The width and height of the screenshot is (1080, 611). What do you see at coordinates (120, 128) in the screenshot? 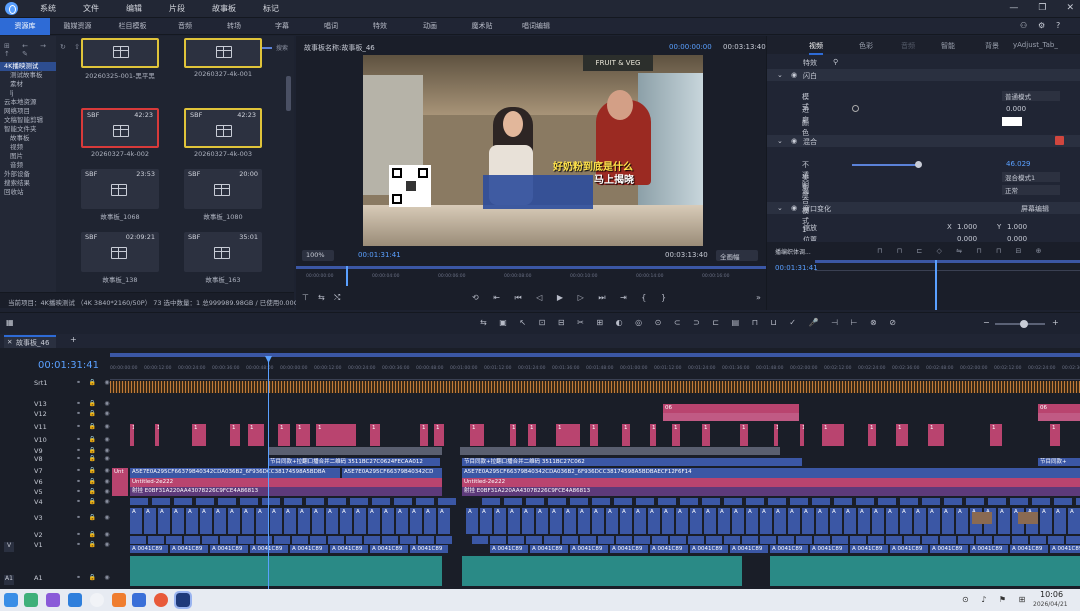
I see `storyboard-thumb: SBF 42:23` at bounding box center [120, 128].